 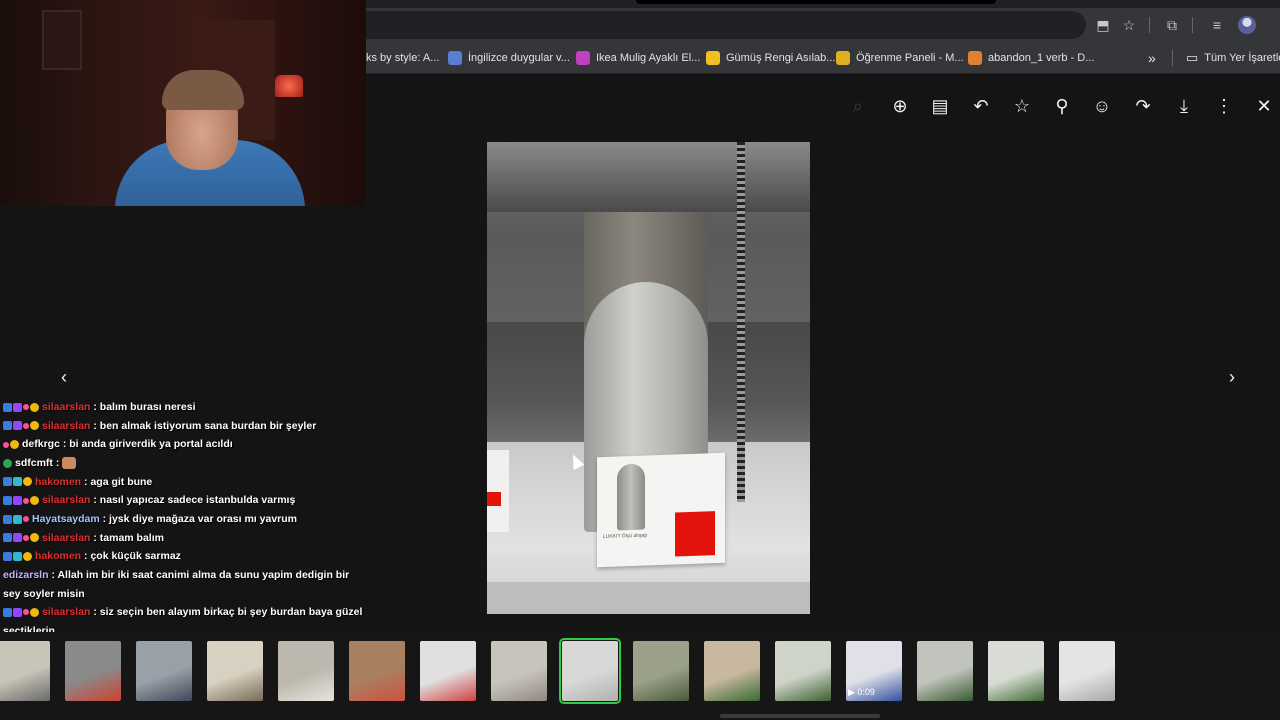 What do you see at coordinates (58, 481) in the screenshot?
I see `chat-username: hakomen` at bounding box center [58, 481].